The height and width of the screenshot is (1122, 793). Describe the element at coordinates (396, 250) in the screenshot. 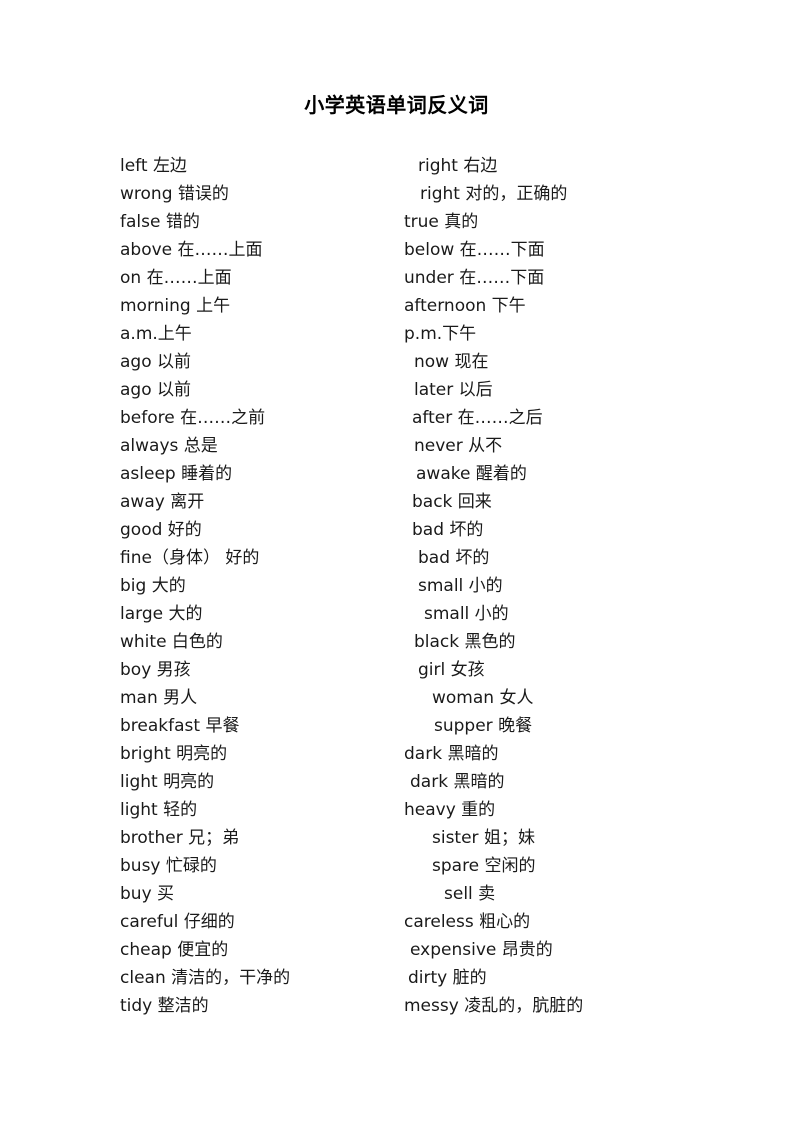

I see `word-pair-row: above 在……上面 below 在……下面` at that location.